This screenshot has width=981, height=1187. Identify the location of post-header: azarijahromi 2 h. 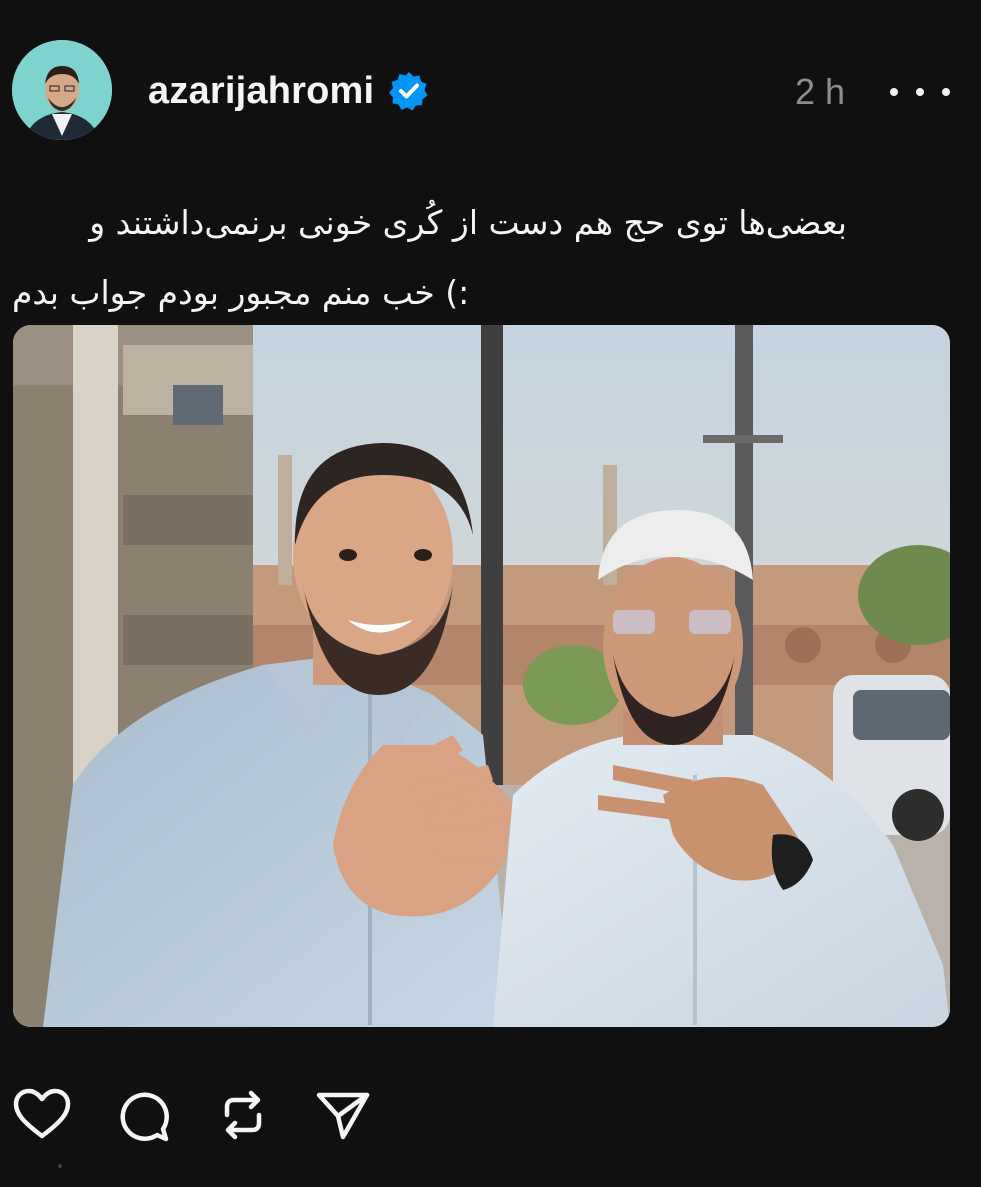
(490, 85).